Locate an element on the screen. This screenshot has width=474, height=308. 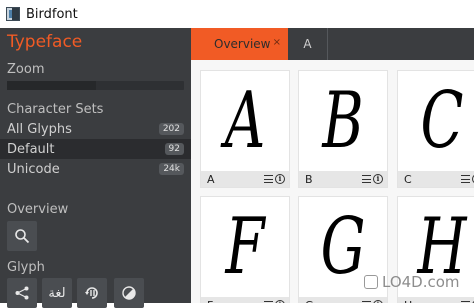
tab-label: A is located at coordinates (307, 44).